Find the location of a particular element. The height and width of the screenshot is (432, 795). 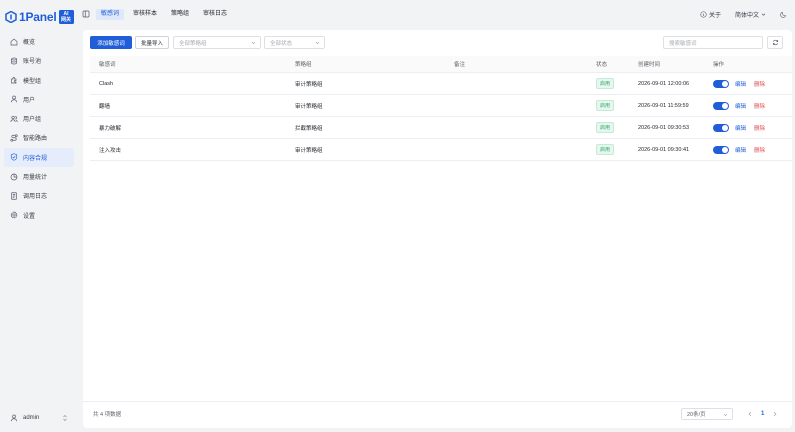

column-header-created: 创建时间 is located at coordinates (649, 65).